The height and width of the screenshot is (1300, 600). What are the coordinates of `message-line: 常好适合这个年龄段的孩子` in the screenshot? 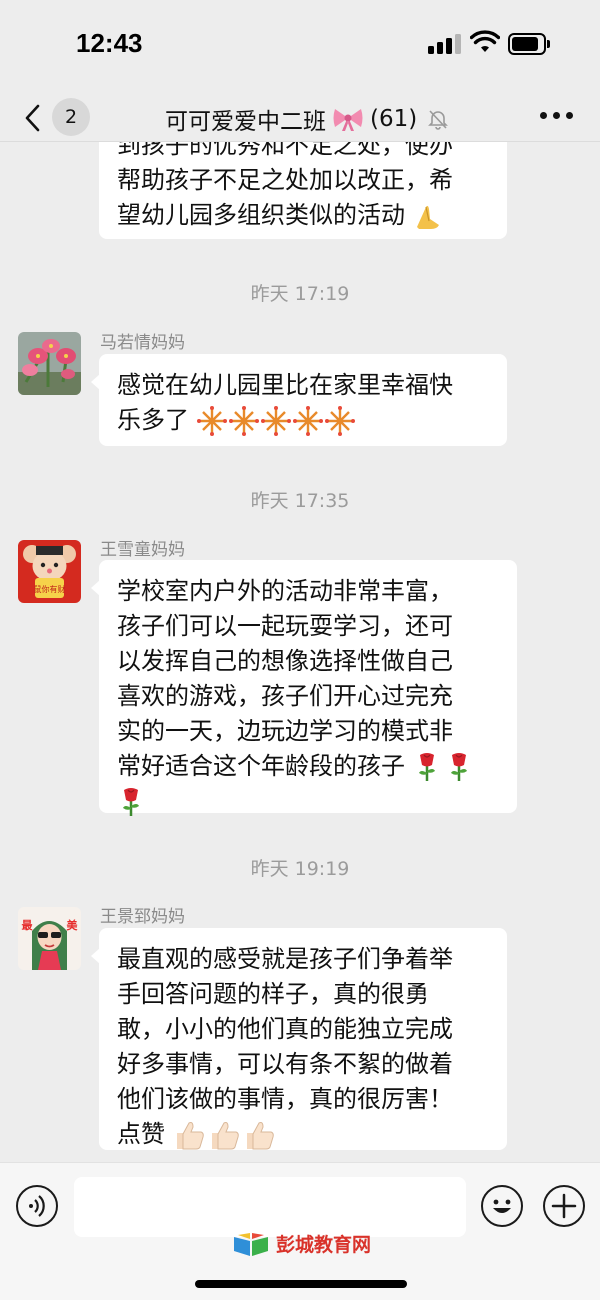 It's located at (261, 766).